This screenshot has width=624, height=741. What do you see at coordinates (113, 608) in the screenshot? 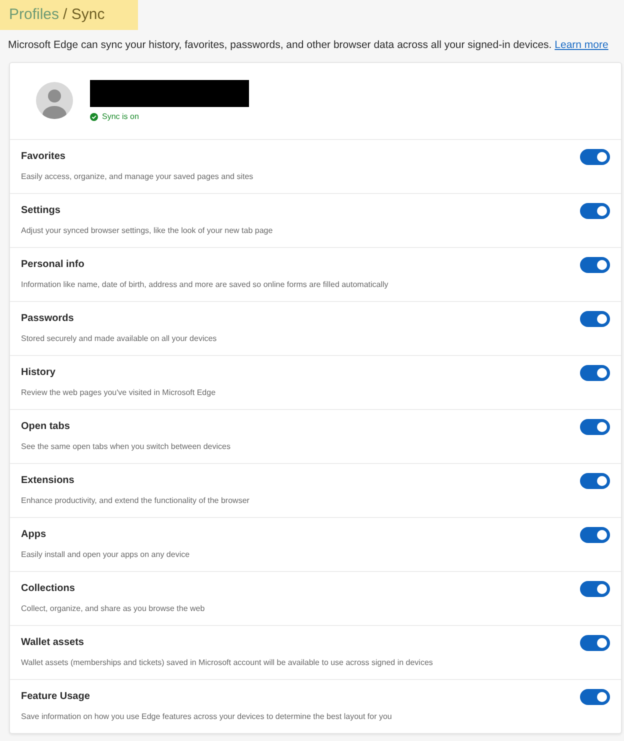
I see `setting-description: Collect, organize, and share as you browse the web` at bounding box center [113, 608].